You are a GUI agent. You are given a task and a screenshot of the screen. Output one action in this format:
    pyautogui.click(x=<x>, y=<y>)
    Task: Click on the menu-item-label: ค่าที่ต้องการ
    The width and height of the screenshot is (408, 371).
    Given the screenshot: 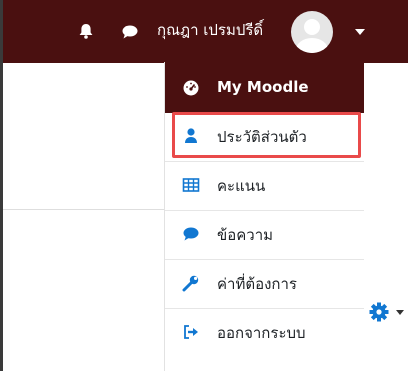 What is the action you would take?
    pyautogui.click(x=257, y=284)
    